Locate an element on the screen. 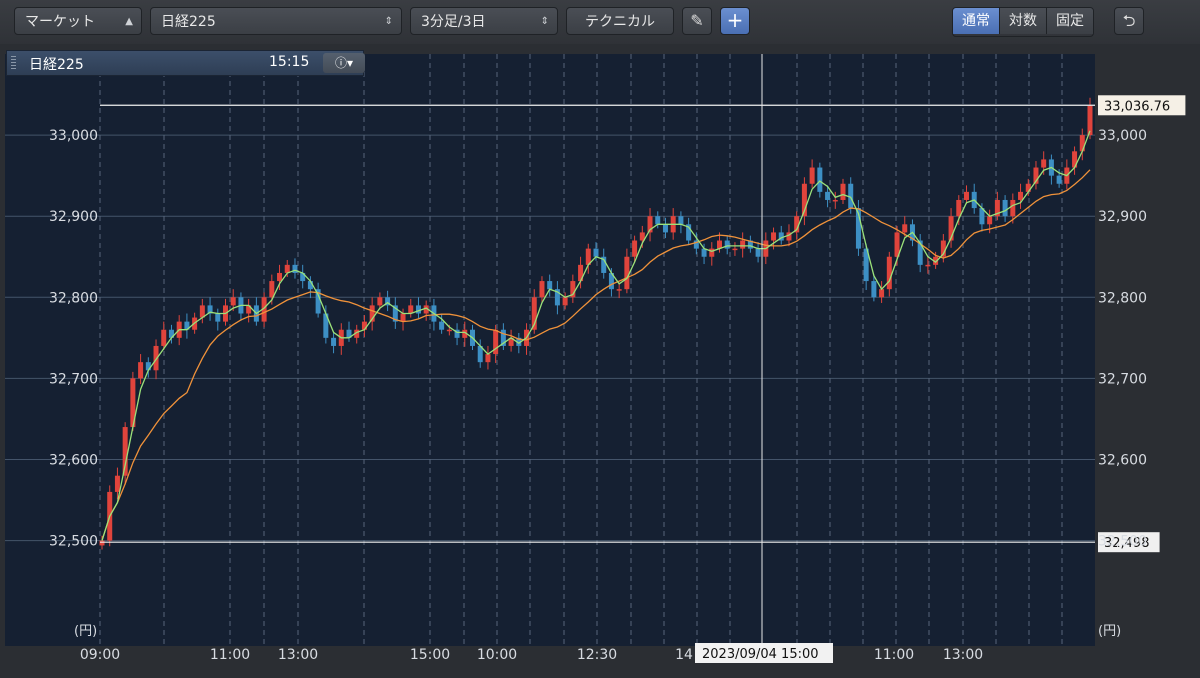 The width and height of the screenshot is (1200, 678). interval-select: 3分足/3日 ⇕ is located at coordinates (484, 21).